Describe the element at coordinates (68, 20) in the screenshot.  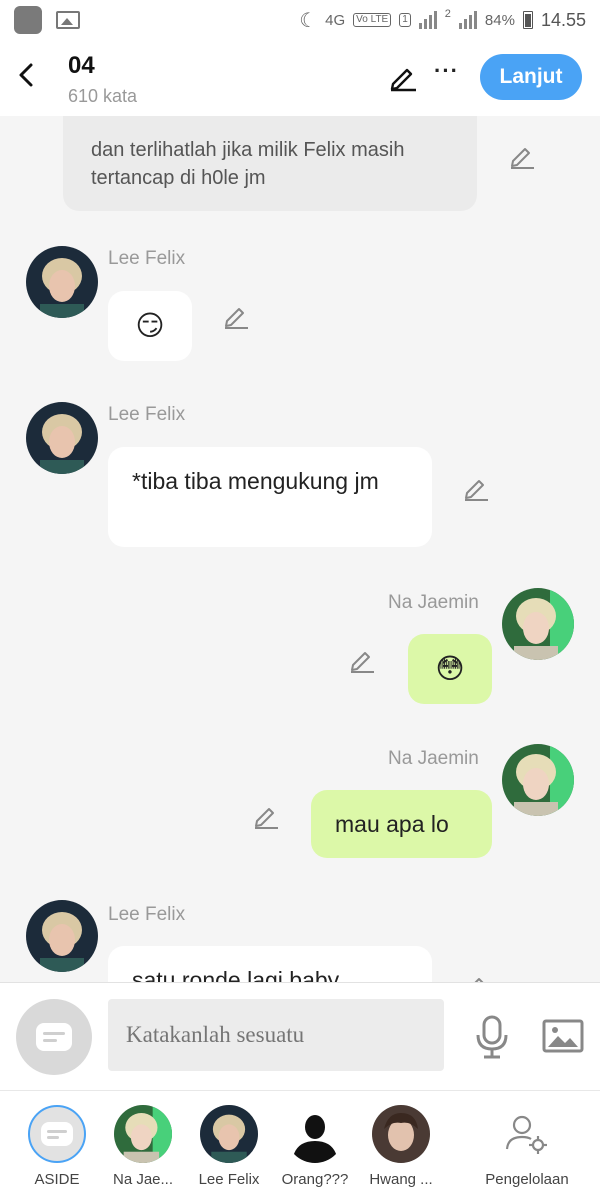
I see `image-notification-icon` at that location.